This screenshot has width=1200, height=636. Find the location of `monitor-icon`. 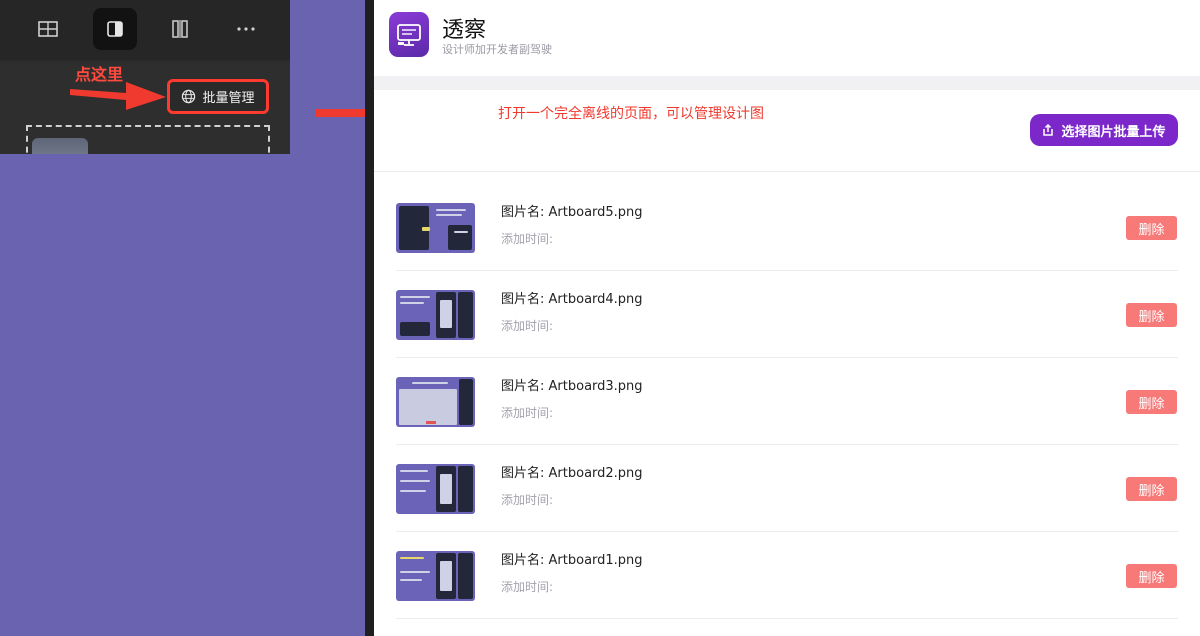

monitor-icon is located at coordinates (409, 34).